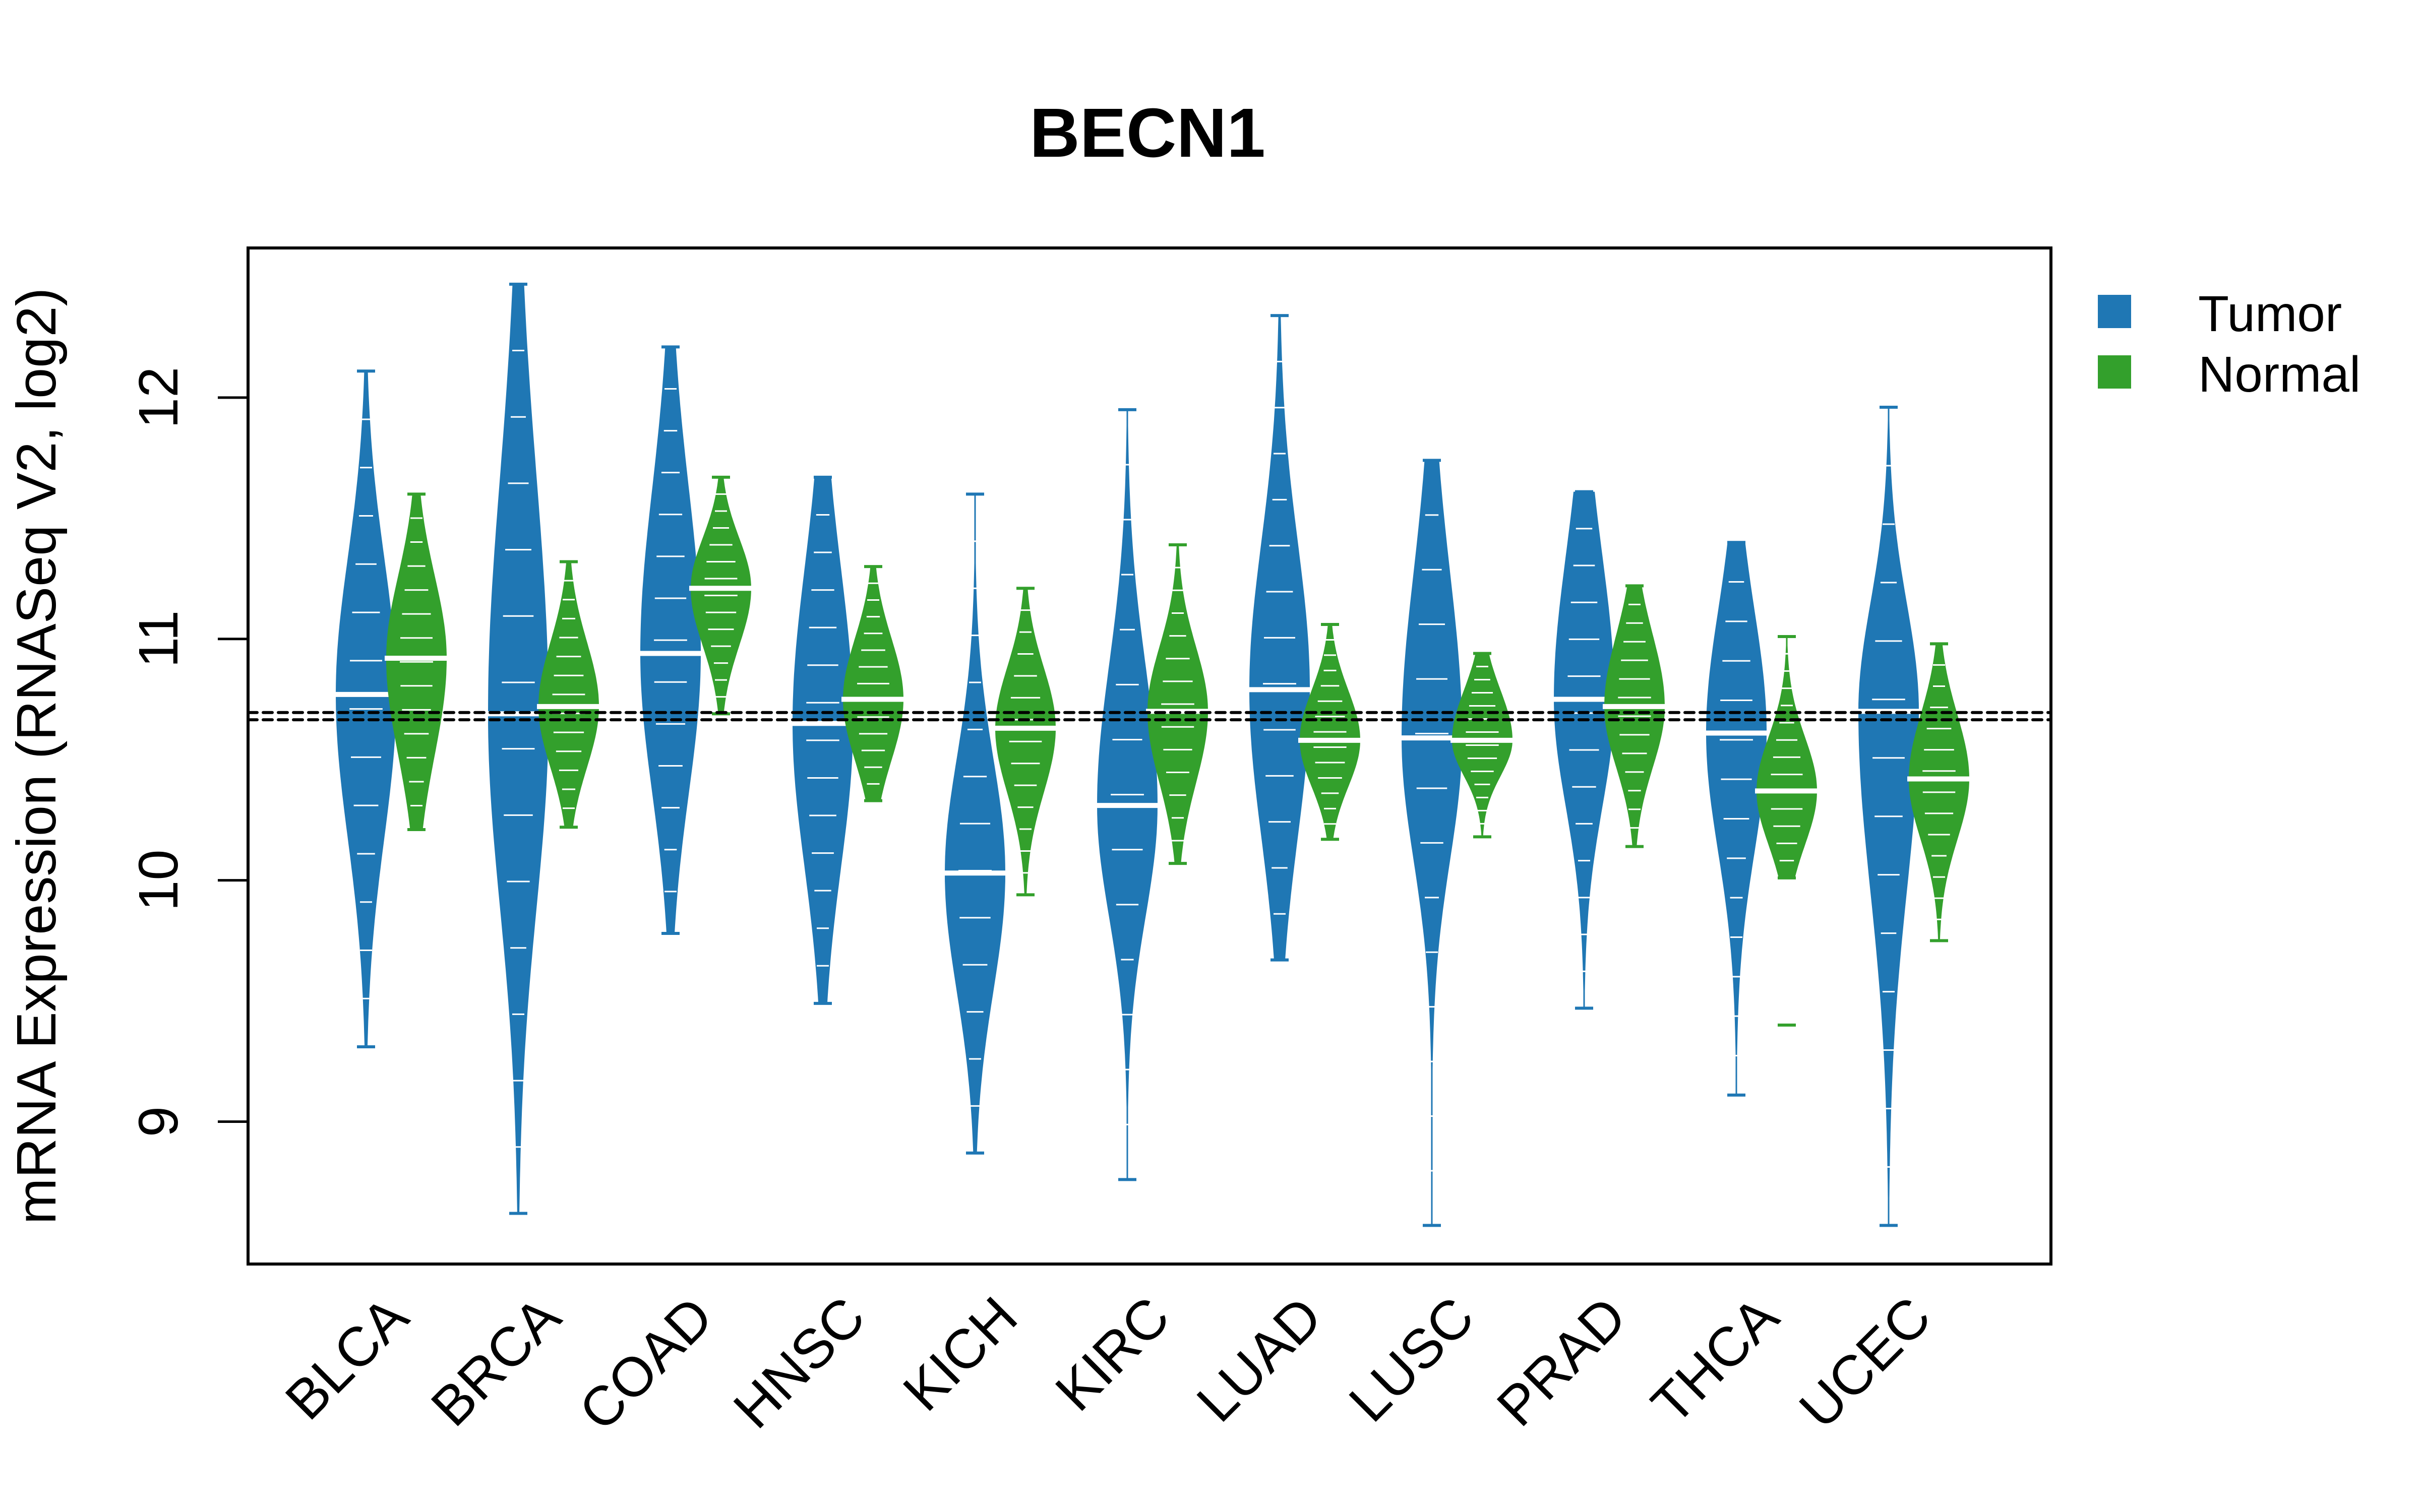  What do you see at coordinates (159, 880) in the screenshot?
I see `y-tick-label: 10` at bounding box center [159, 880].